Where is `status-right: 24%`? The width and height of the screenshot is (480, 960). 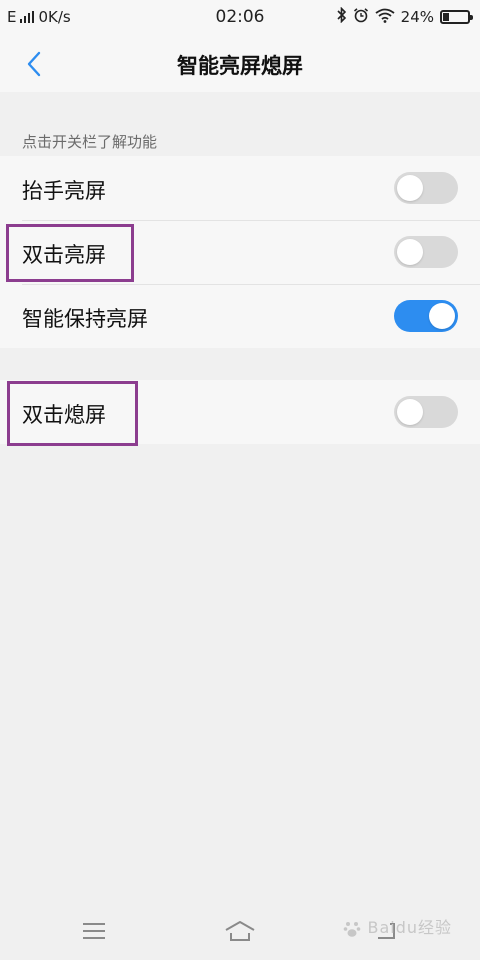 status-right: 24% is located at coordinates (405, 16).